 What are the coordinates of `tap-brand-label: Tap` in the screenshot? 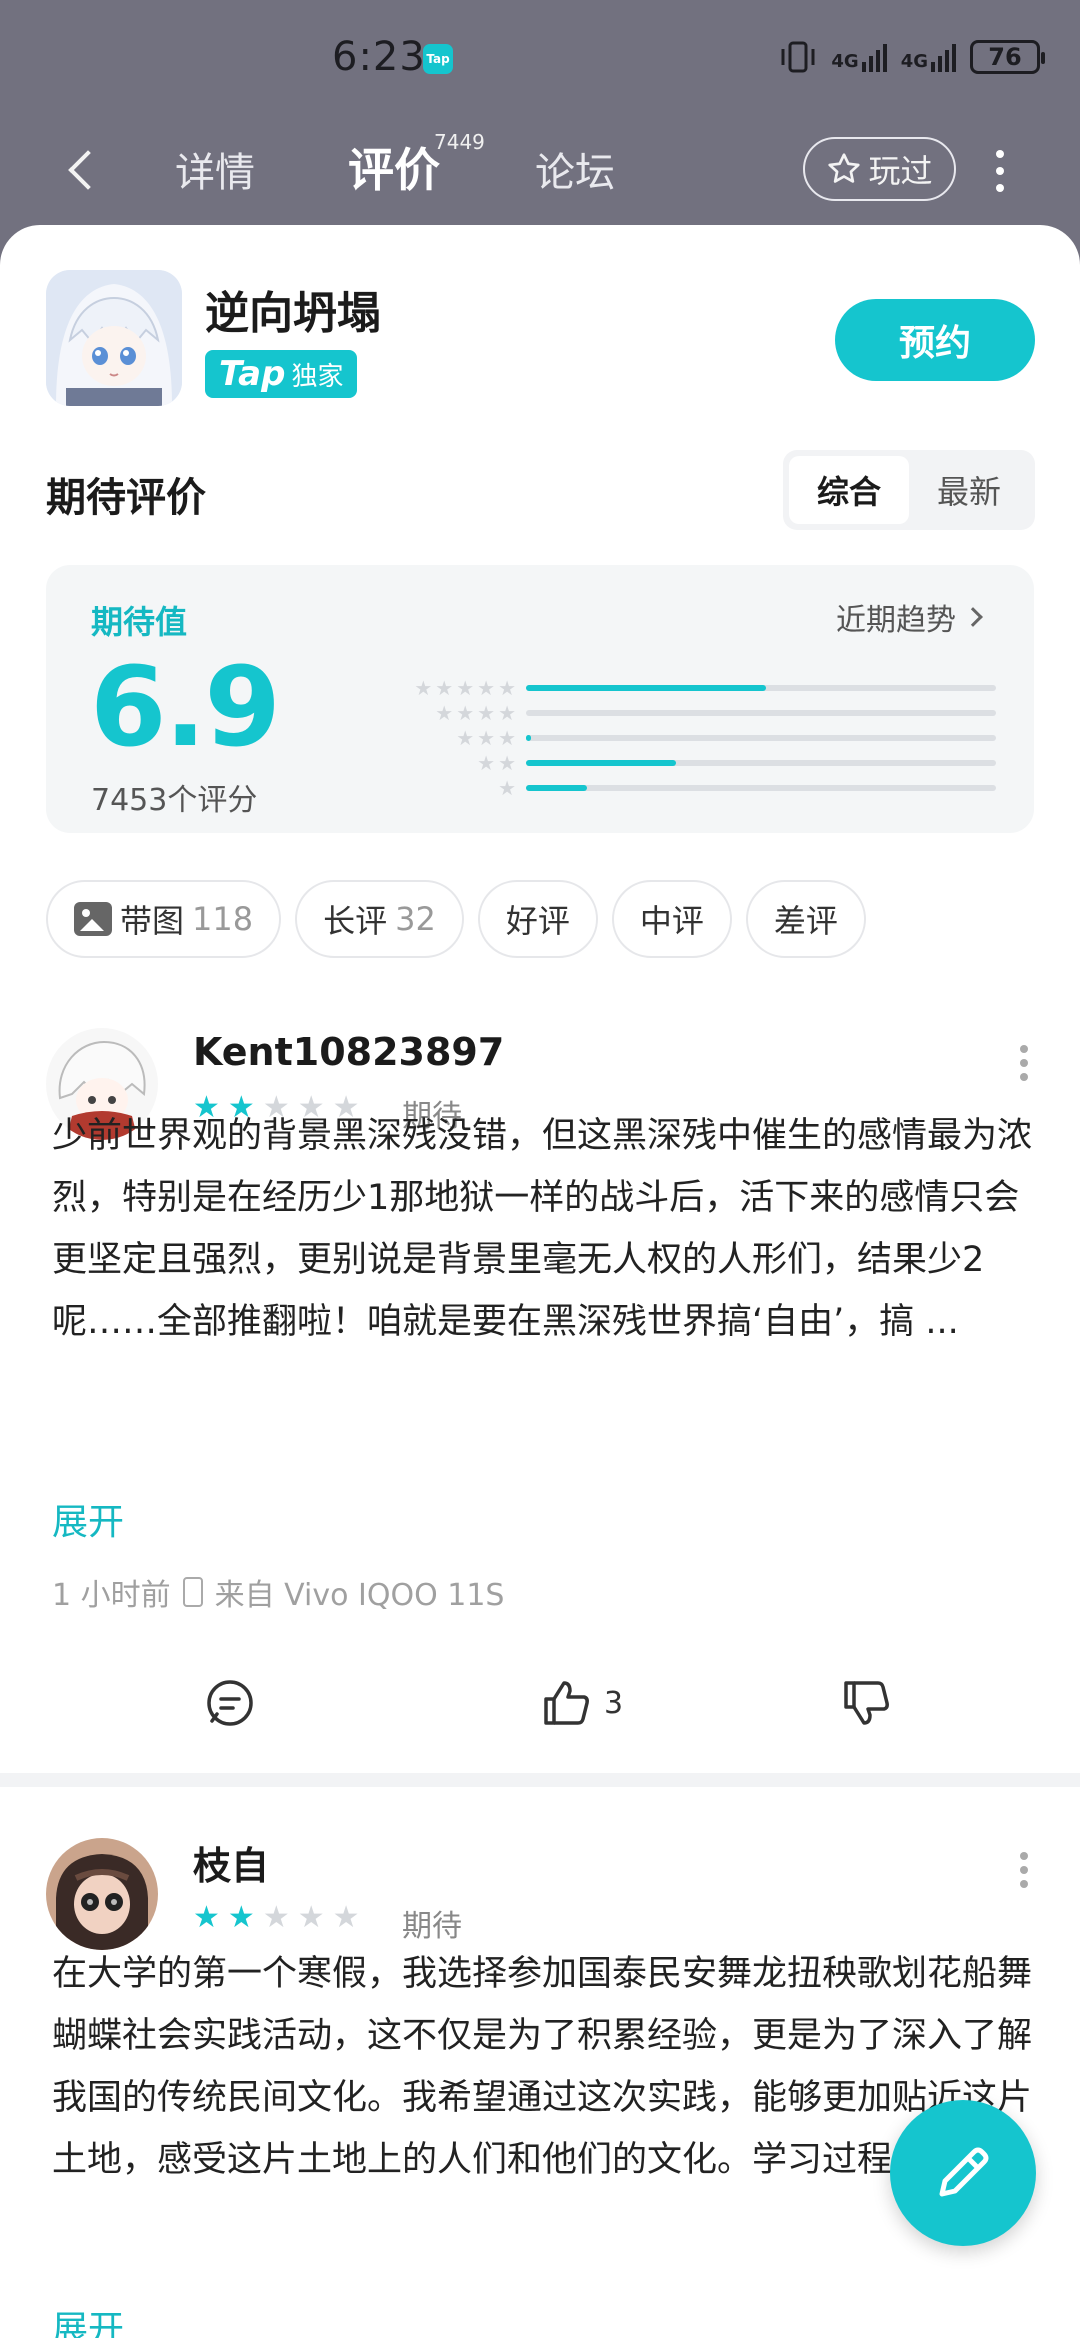 It's located at (252, 374).